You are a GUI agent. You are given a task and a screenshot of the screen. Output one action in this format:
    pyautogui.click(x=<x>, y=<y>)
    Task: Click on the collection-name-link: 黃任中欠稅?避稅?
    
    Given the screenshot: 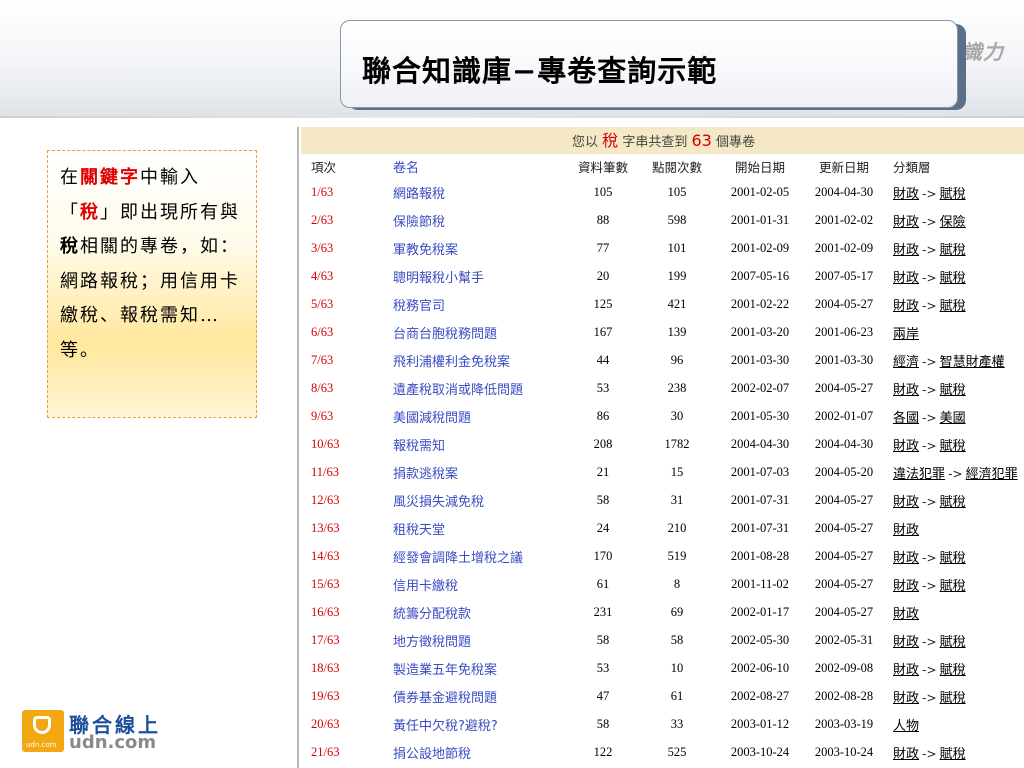 What is the action you would take?
    pyautogui.click(x=481, y=724)
    